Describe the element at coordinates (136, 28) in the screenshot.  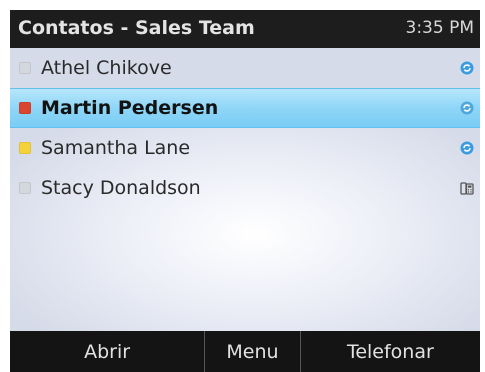
I see `screen-title: Contatos - Sales Team` at that location.